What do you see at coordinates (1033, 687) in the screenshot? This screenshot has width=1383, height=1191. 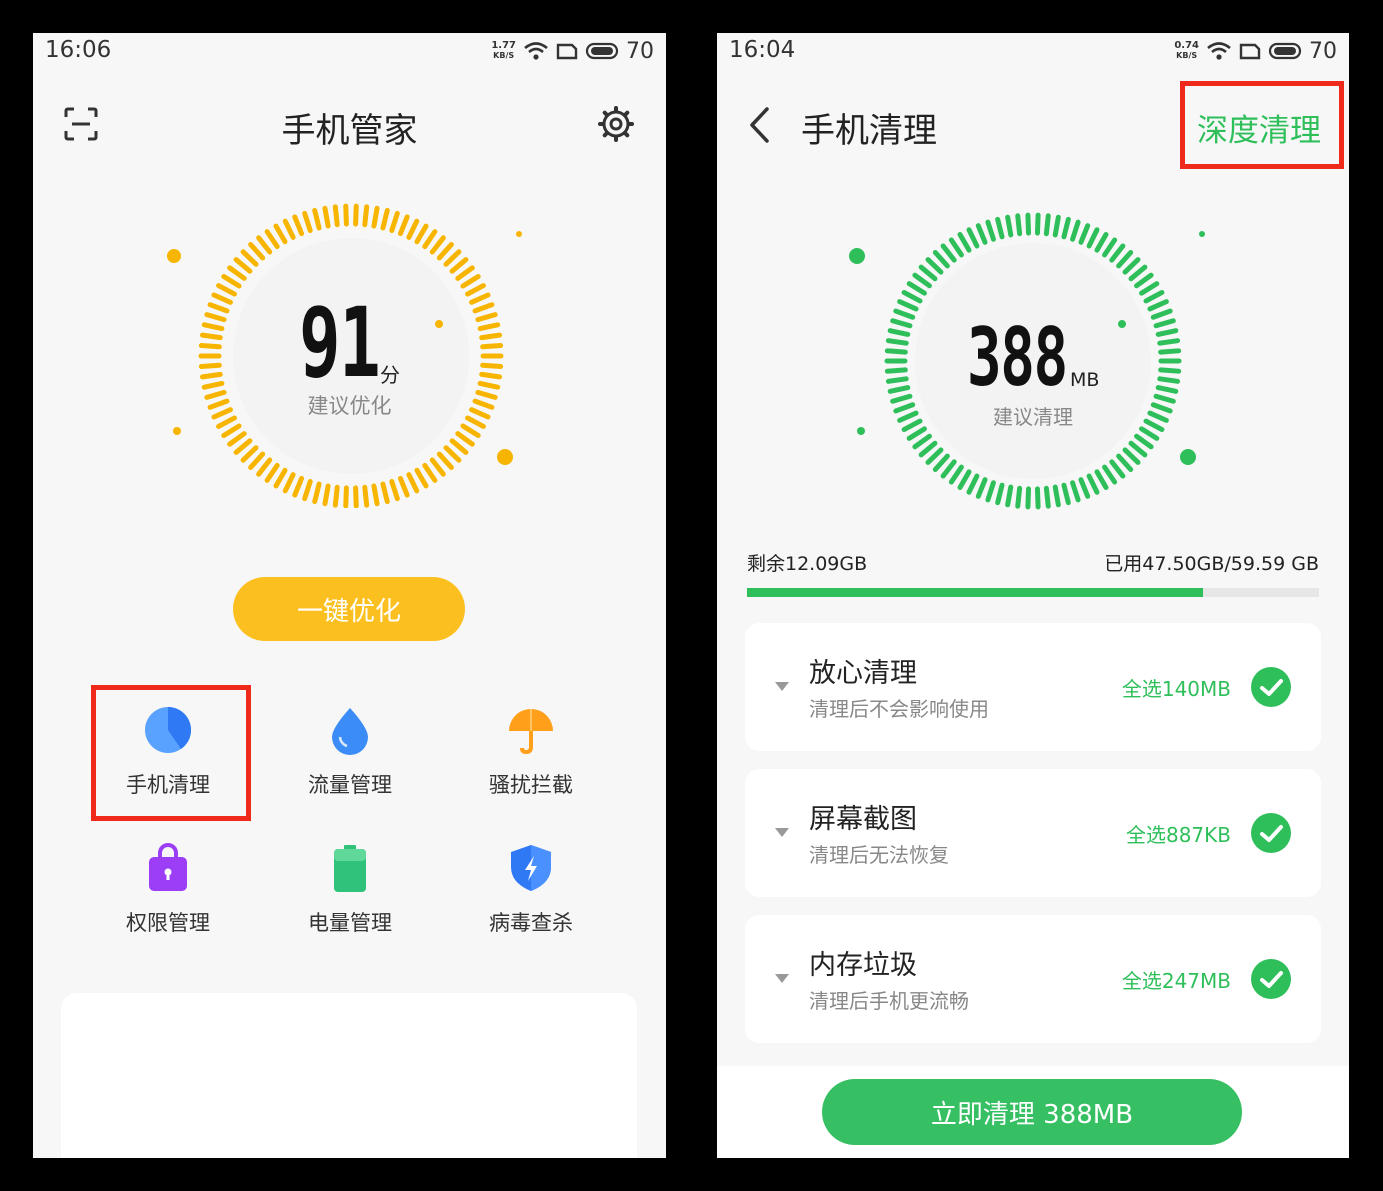 I see `clean-card-safe: 放心清理 清理后不会影响使用 全选140MB` at bounding box center [1033, 687].